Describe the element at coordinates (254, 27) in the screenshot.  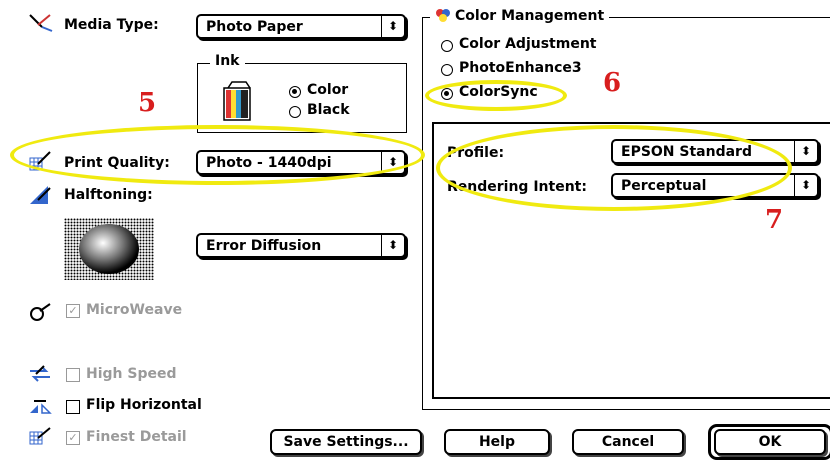
I see `media-type-value: Photo Paper` at that location.